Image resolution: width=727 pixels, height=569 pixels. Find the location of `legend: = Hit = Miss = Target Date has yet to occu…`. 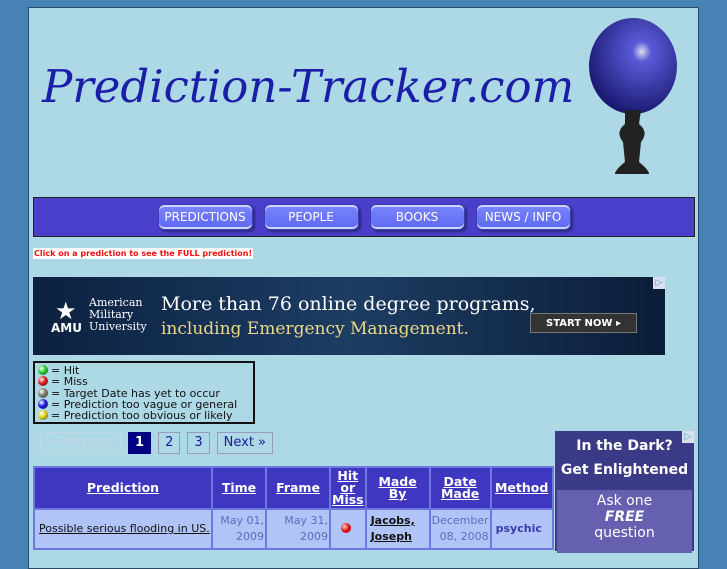

legend: = Hit = Miss = Target Date has yet to occu… is located at coordinates (144, 392).